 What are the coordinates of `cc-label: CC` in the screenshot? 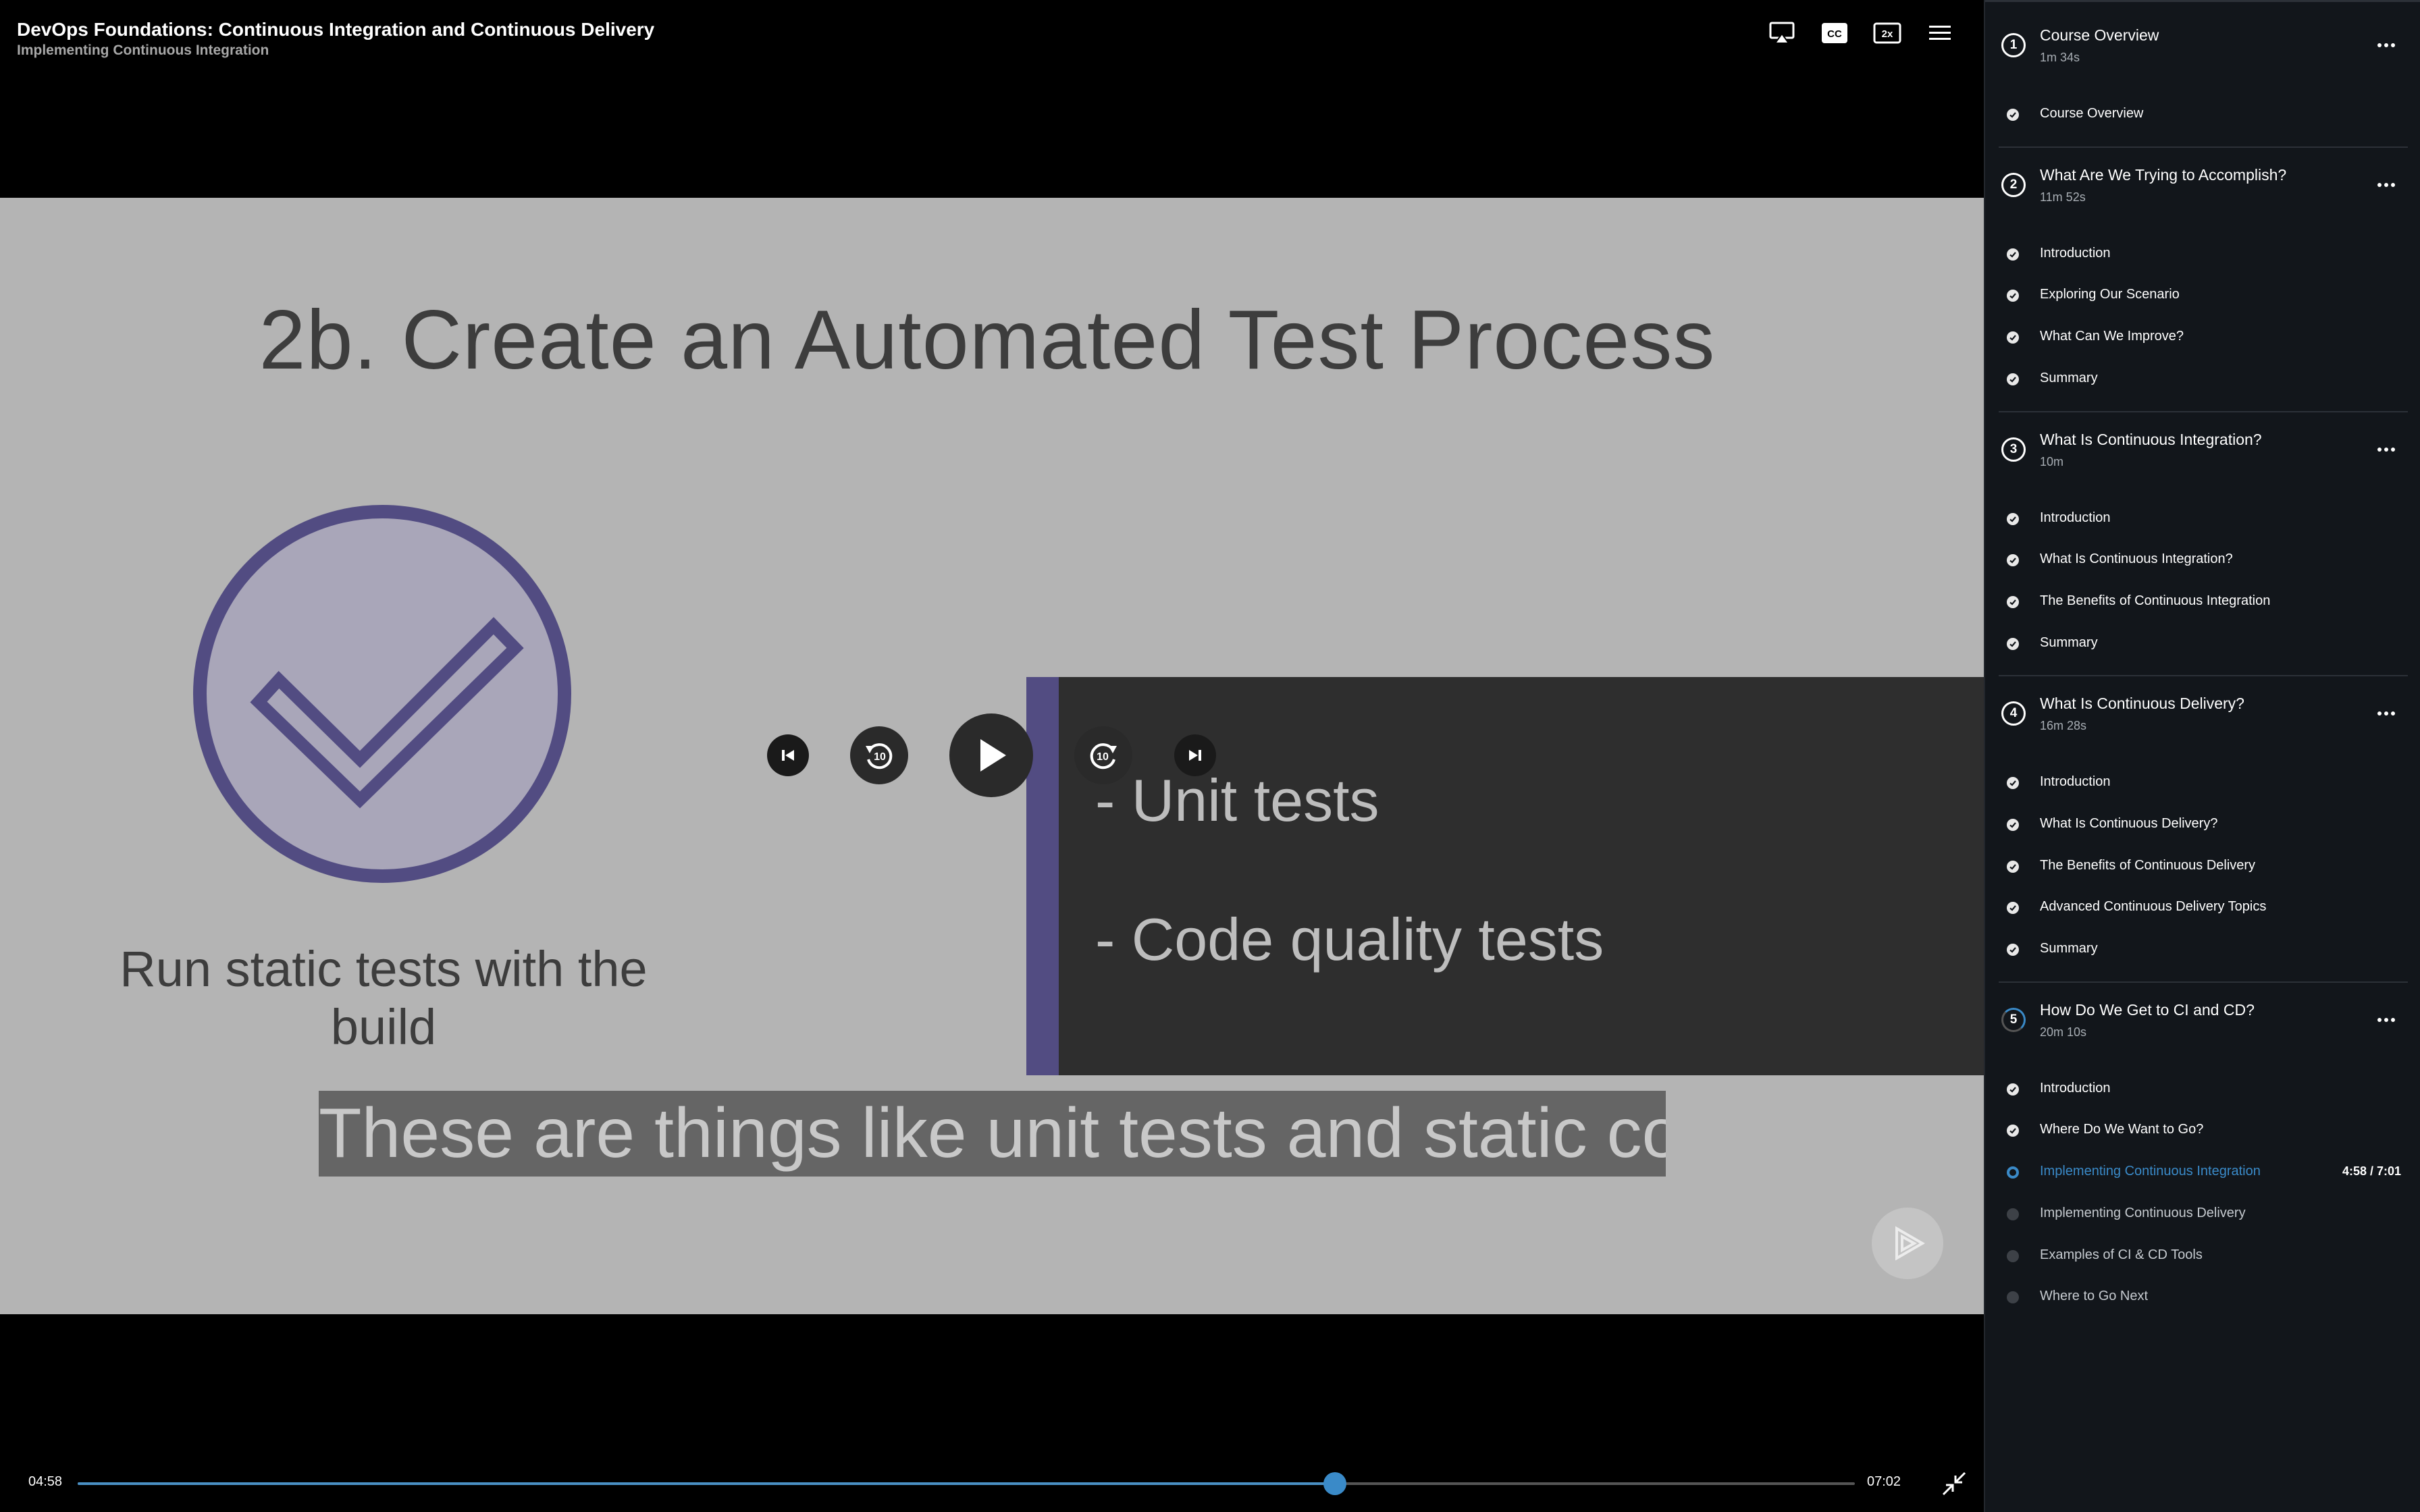 It's located at (1834, 34).